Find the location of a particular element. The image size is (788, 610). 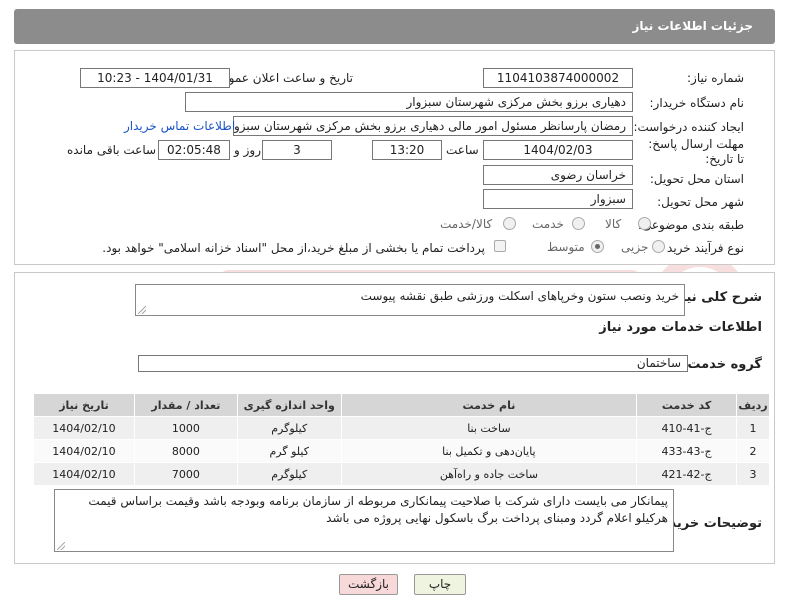

purchase-minor-label: جزیی is located at coordinates (635, 247).